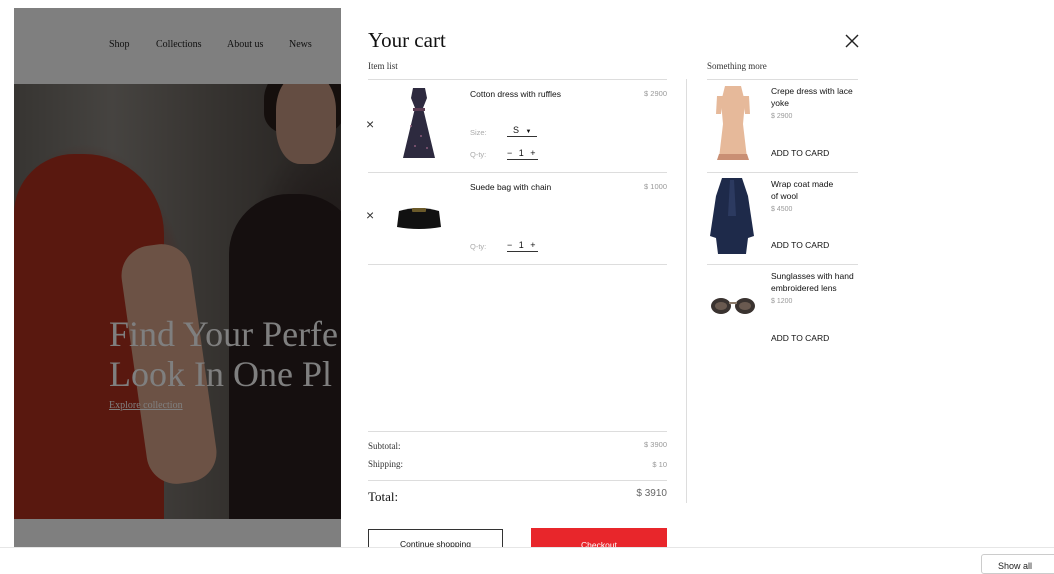 The width and height of the screenshot is (1054, 574). I want to click on total-label: Total:, so click(383, 496).